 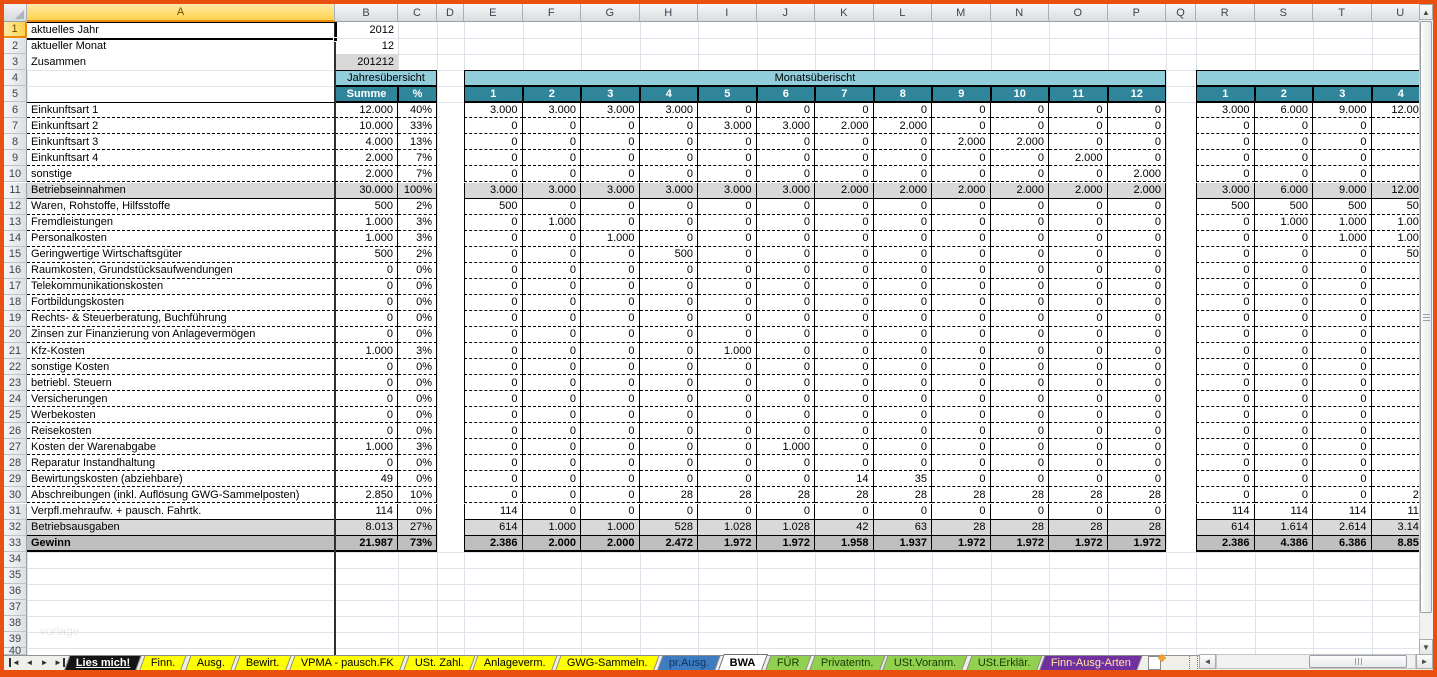 I want to click on cell-K29: 14, so click(x=844, y=479).